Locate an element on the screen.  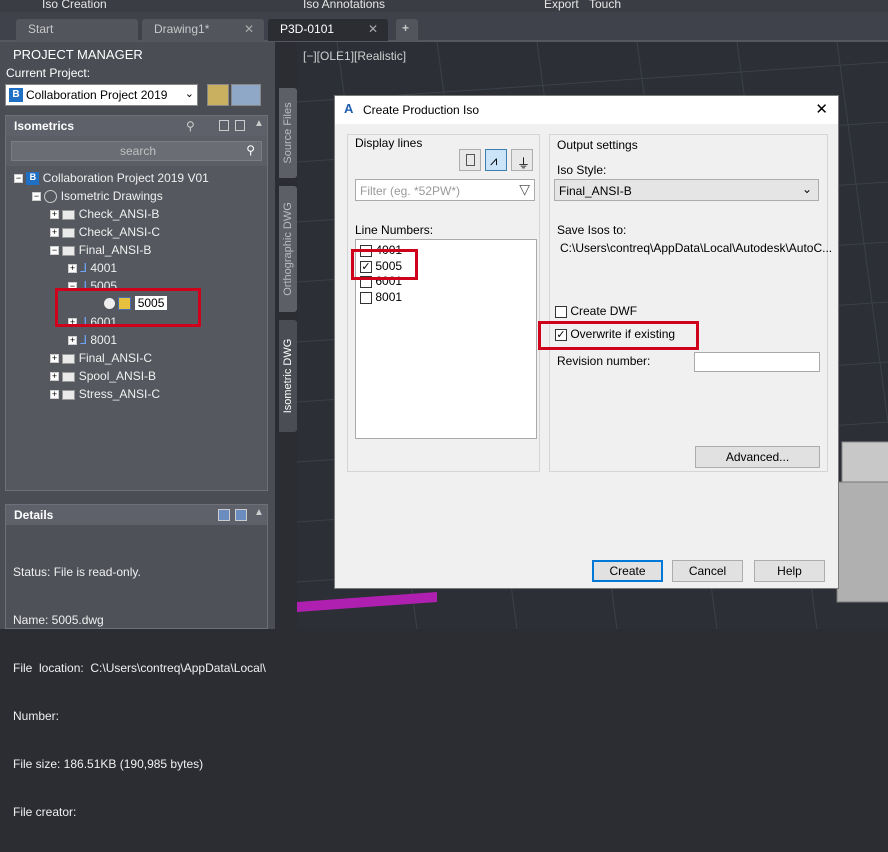
ribbon-iso-creation: Iso Creation is located at coordinates (74, 5).